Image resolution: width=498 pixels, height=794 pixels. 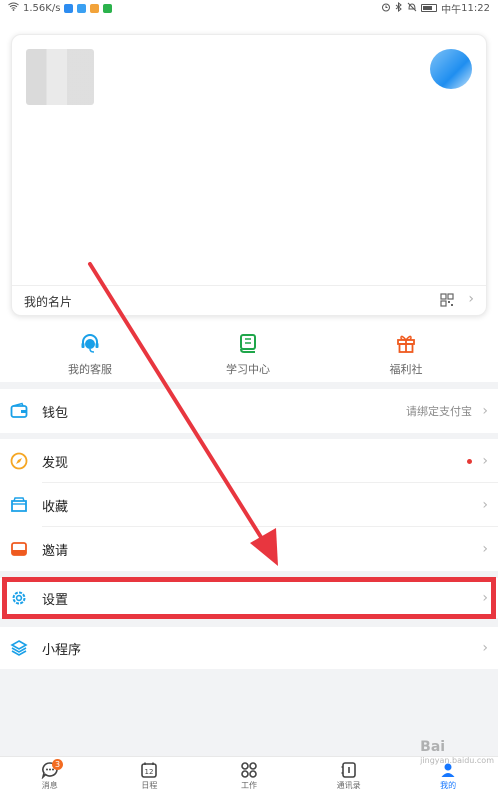 I want to click on status-bar: 1.56K/s 中午 11:22, so click(x=249, y=8).